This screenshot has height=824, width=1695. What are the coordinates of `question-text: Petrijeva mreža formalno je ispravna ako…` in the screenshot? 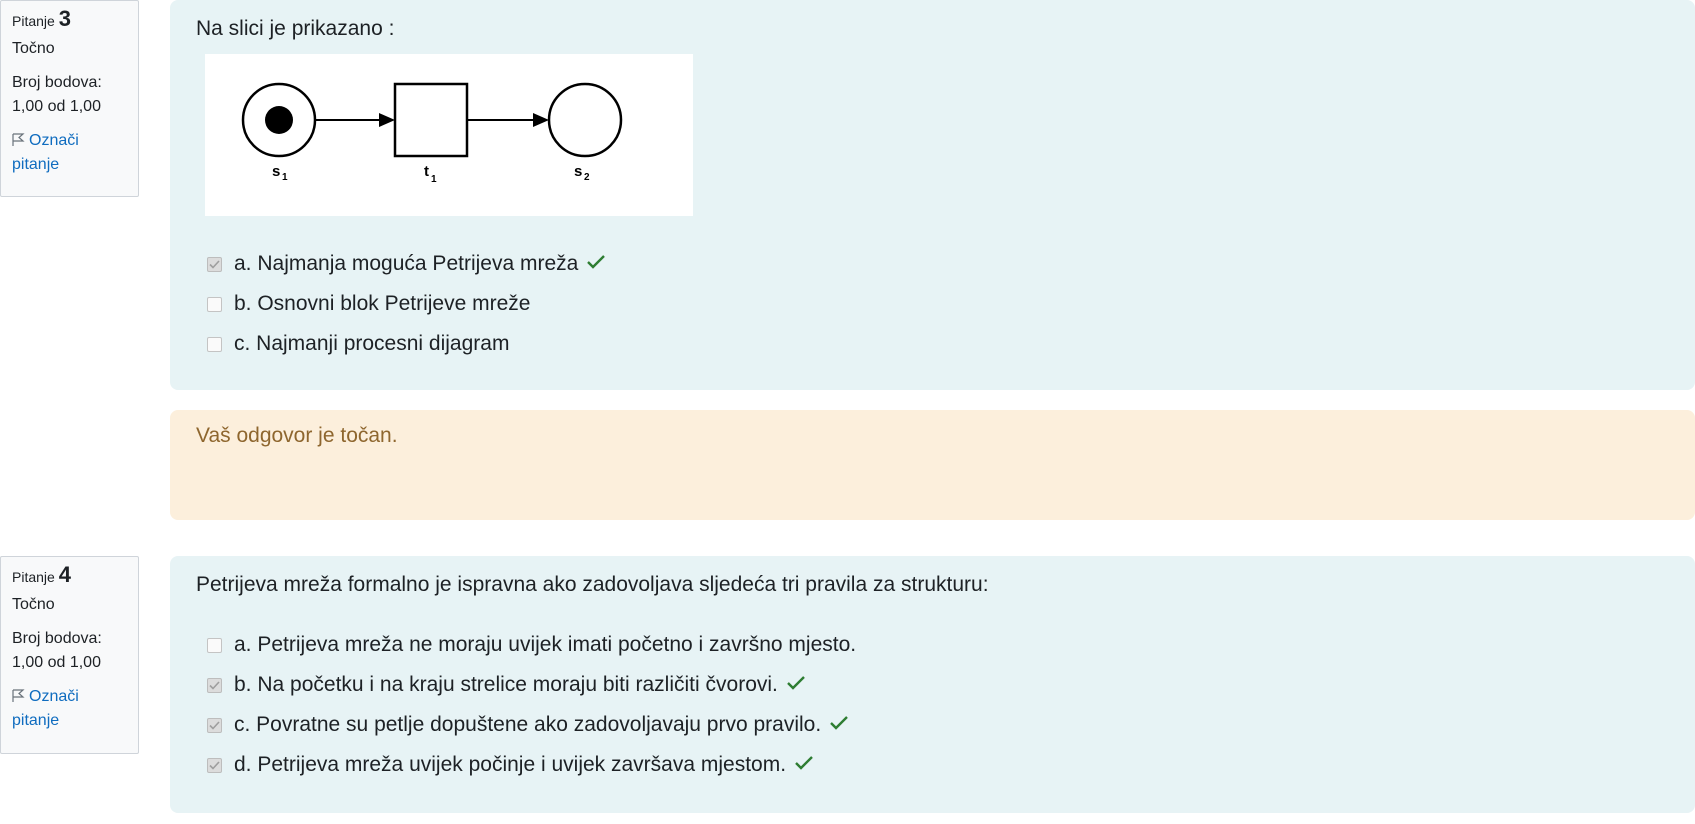 It's located at (592, 584).